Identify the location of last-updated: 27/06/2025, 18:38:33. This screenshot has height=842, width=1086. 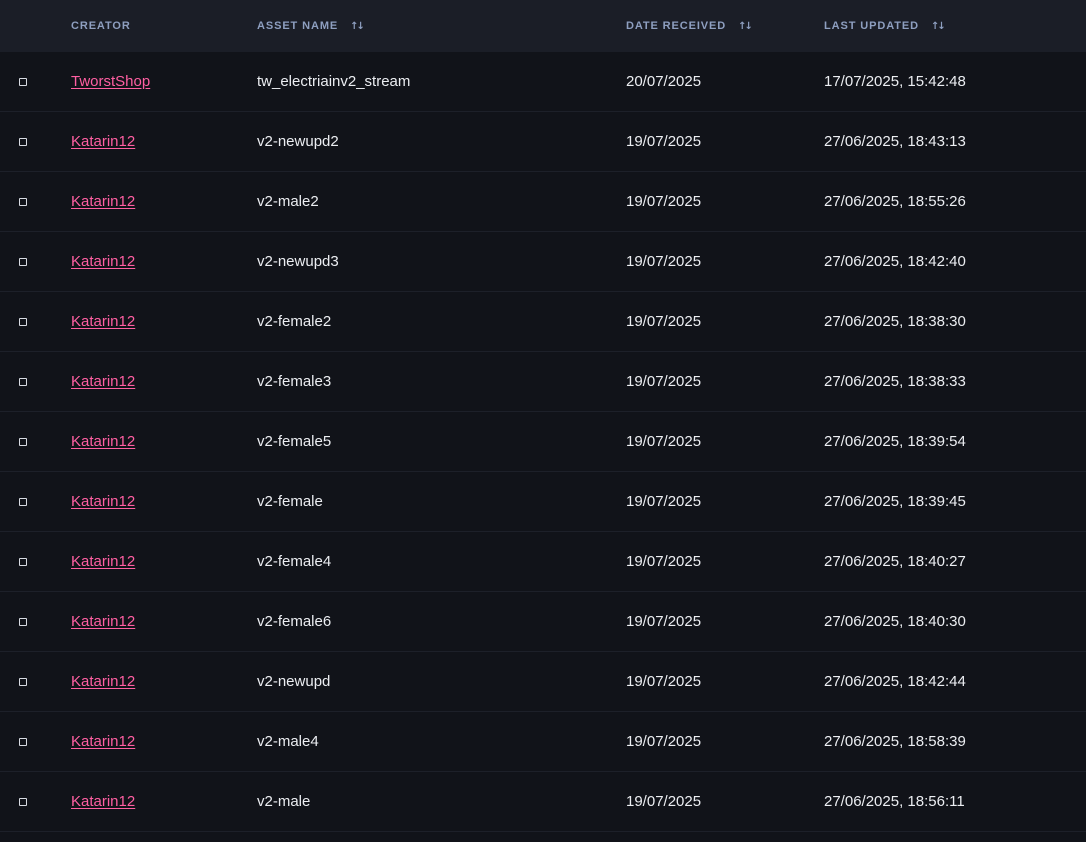
(895, 381).